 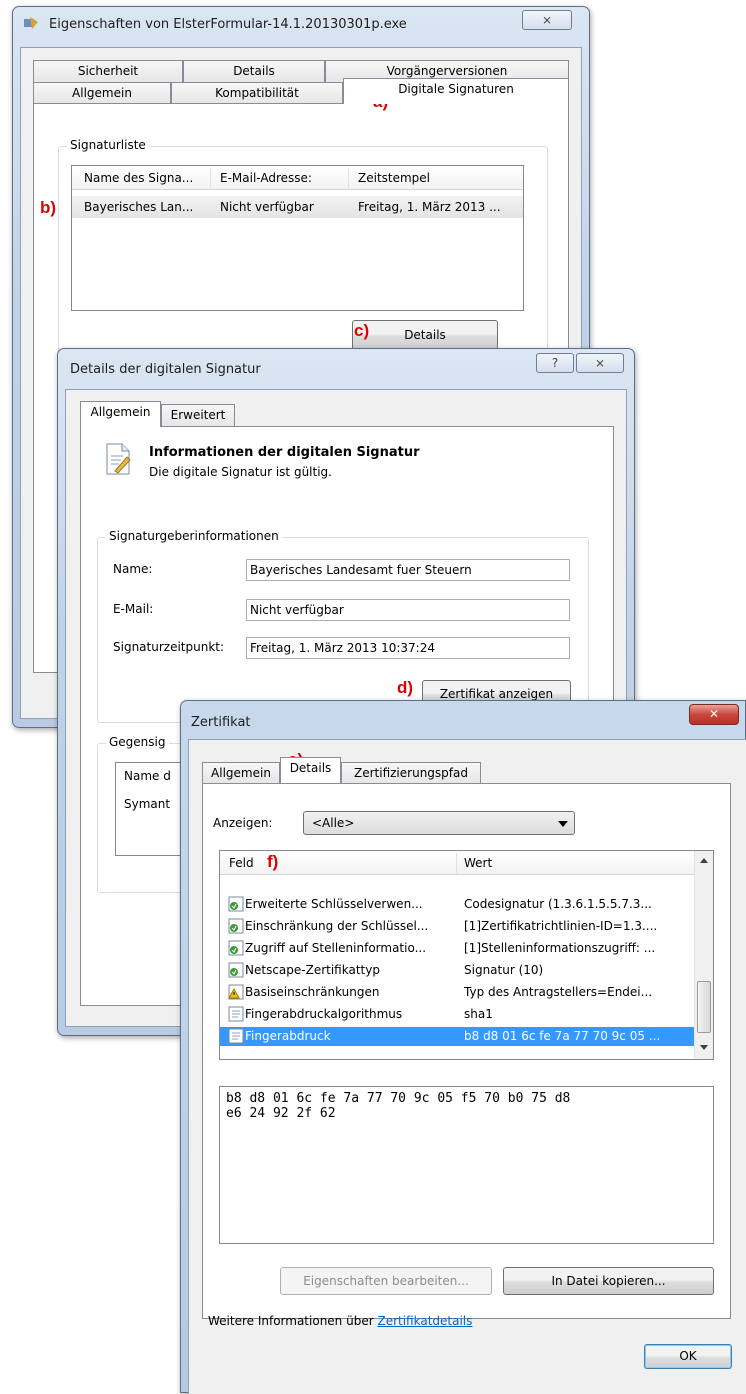 I want to click on ok-button: OK, so click(x=688, y=1356).